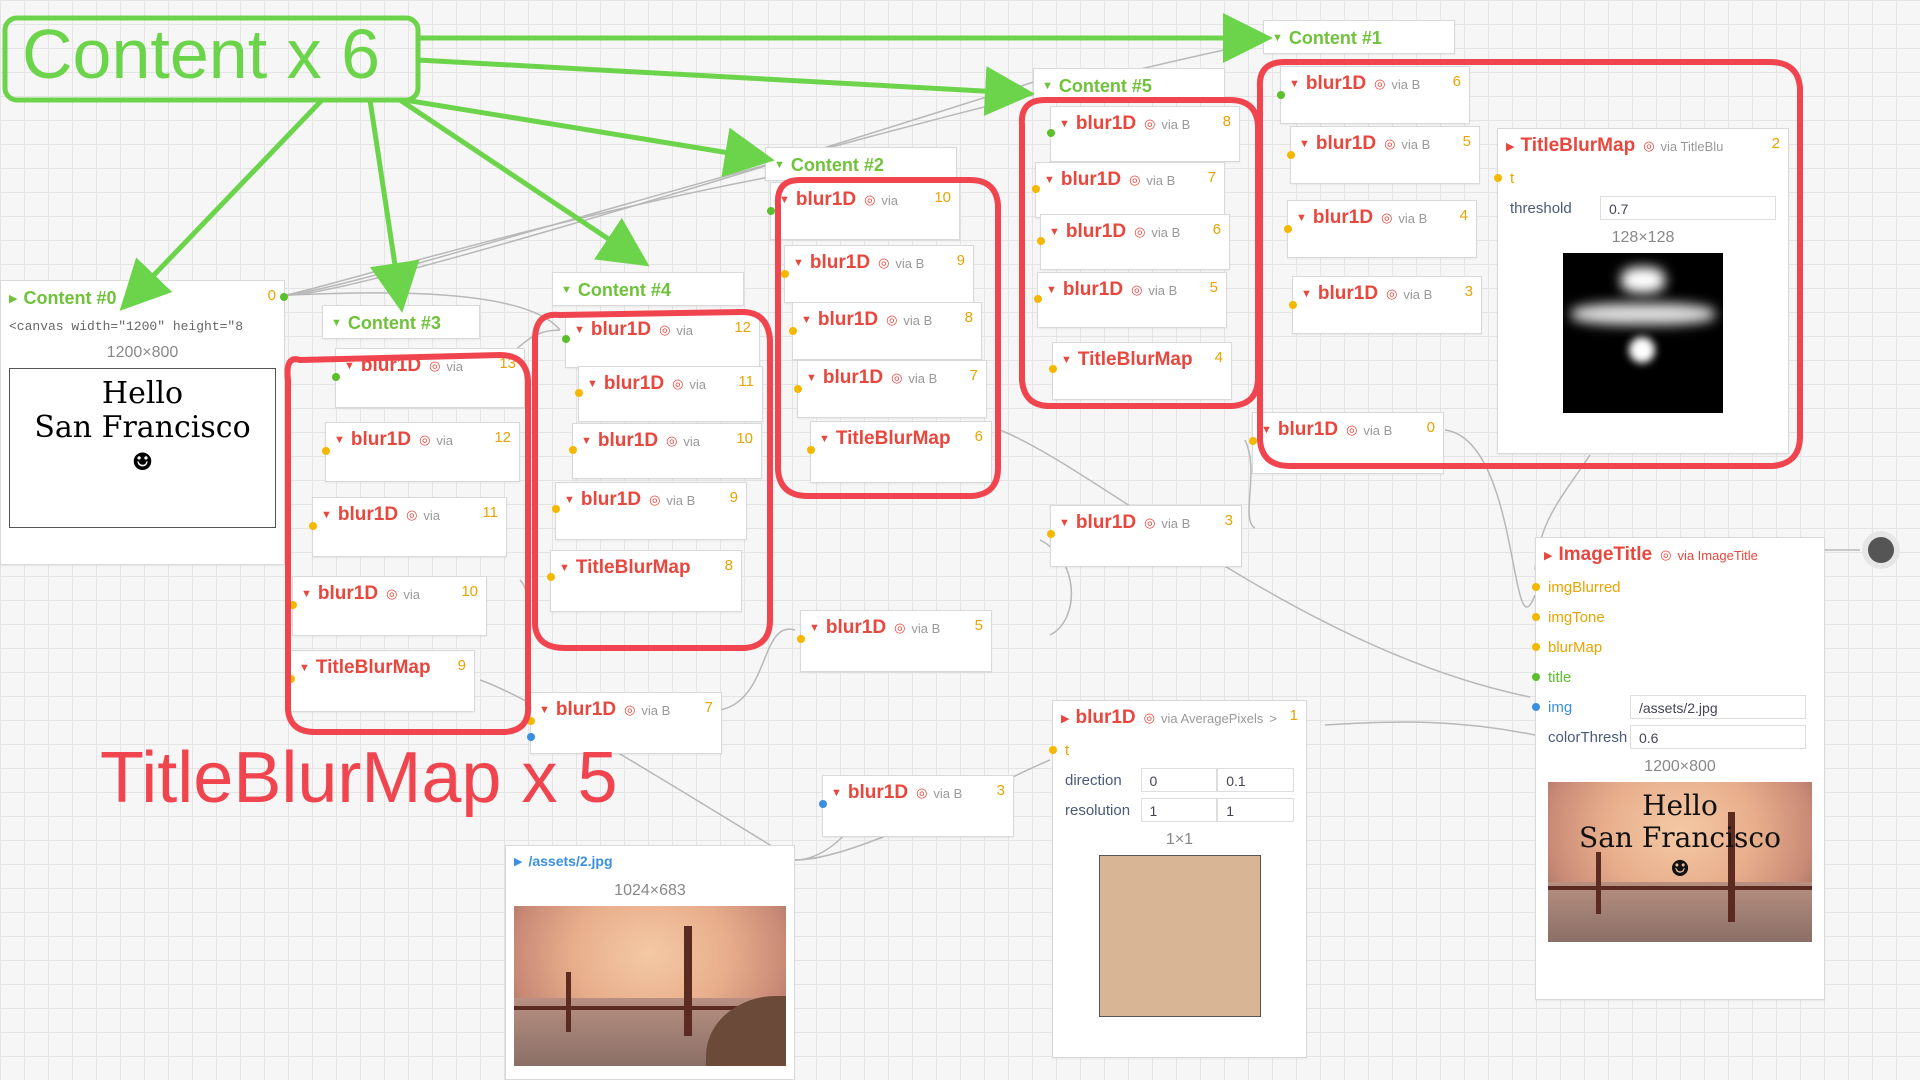 The width and height of the screenshot is (1920, 1080). What do you see at coordinates (899, 452) in the screenshot?
I see `titleblurmap-node: ▼ TitleBlurMap 6` at bounding box center [899, 452].